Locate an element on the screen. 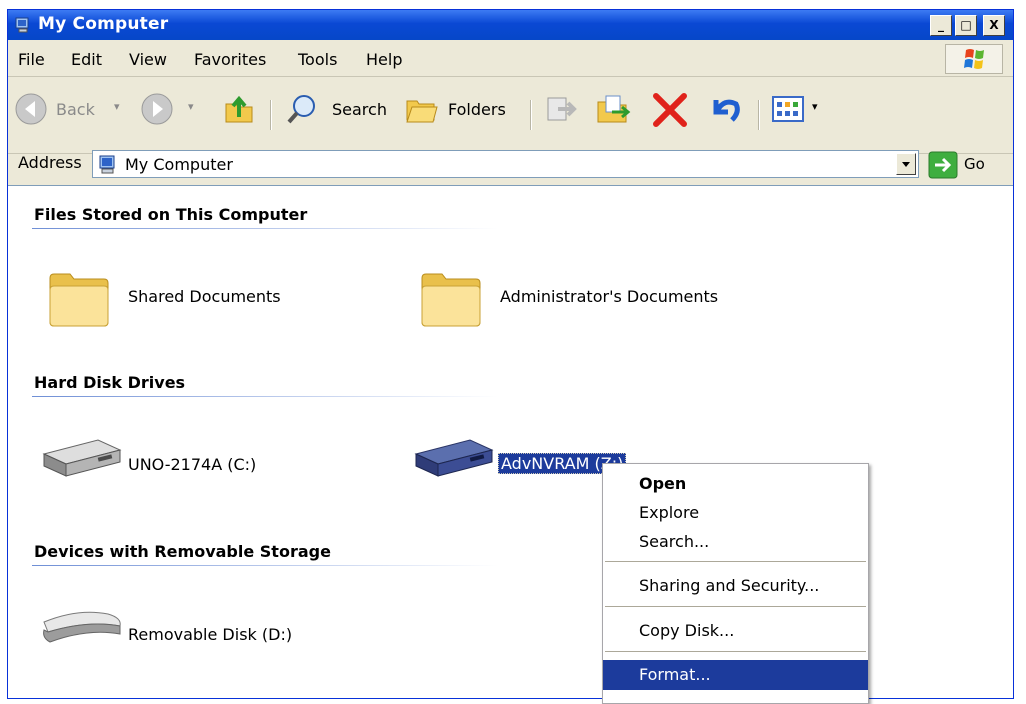 The width and height of the screenshot is (1026, 704). undo-icon is located at coordinates (726, 110).